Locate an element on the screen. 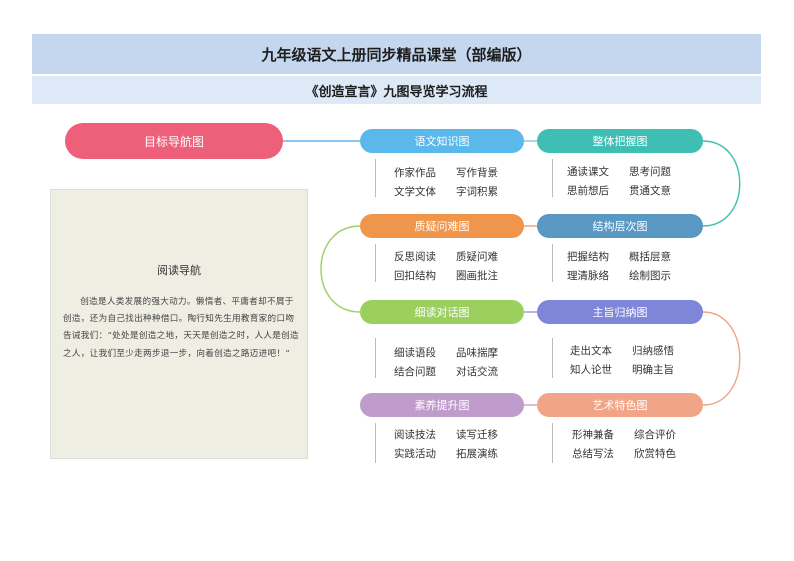  node-yuwen: 语文知识图 is located at coordinates (442, 141).